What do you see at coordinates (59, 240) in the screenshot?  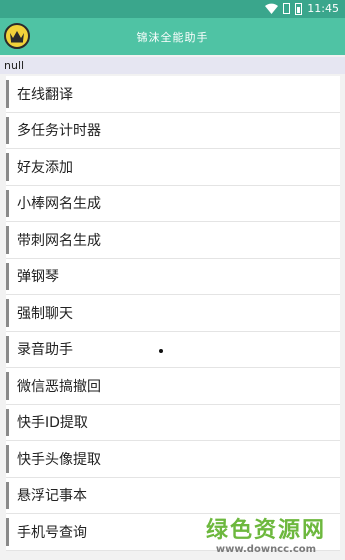 I see `menu-item-label: 带刺网名生成` at bounding box center [59, 240].